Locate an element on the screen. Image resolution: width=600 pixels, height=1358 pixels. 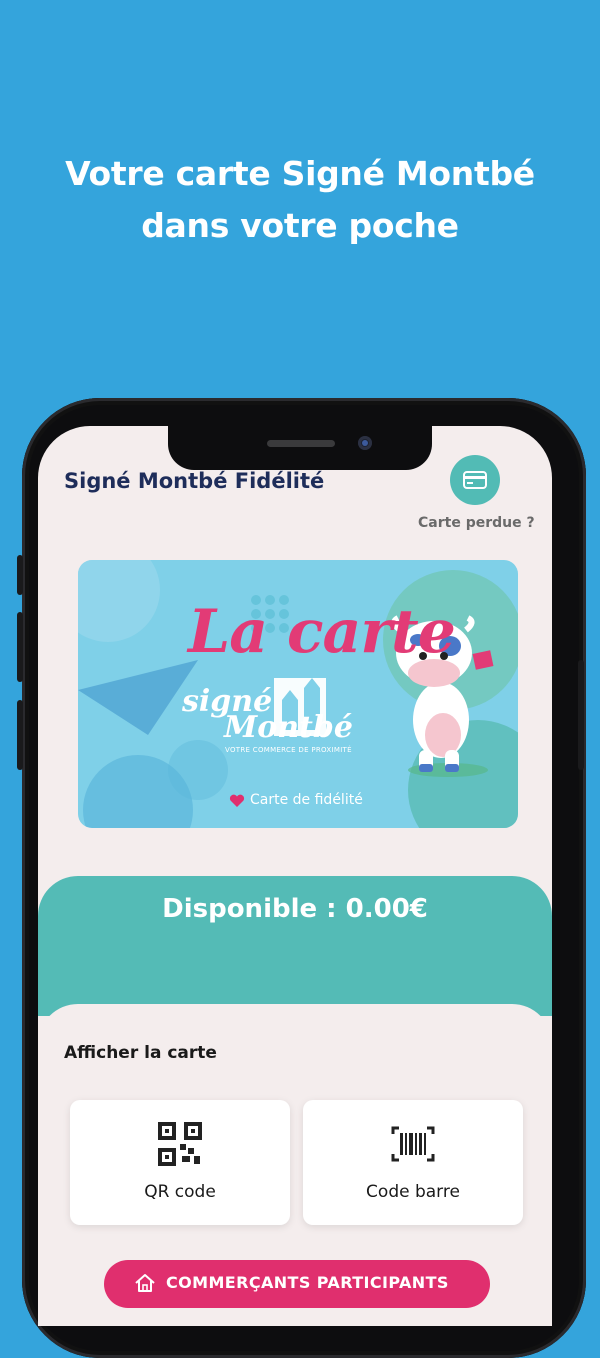
phone-power-button is located at coordinates (581, 715).